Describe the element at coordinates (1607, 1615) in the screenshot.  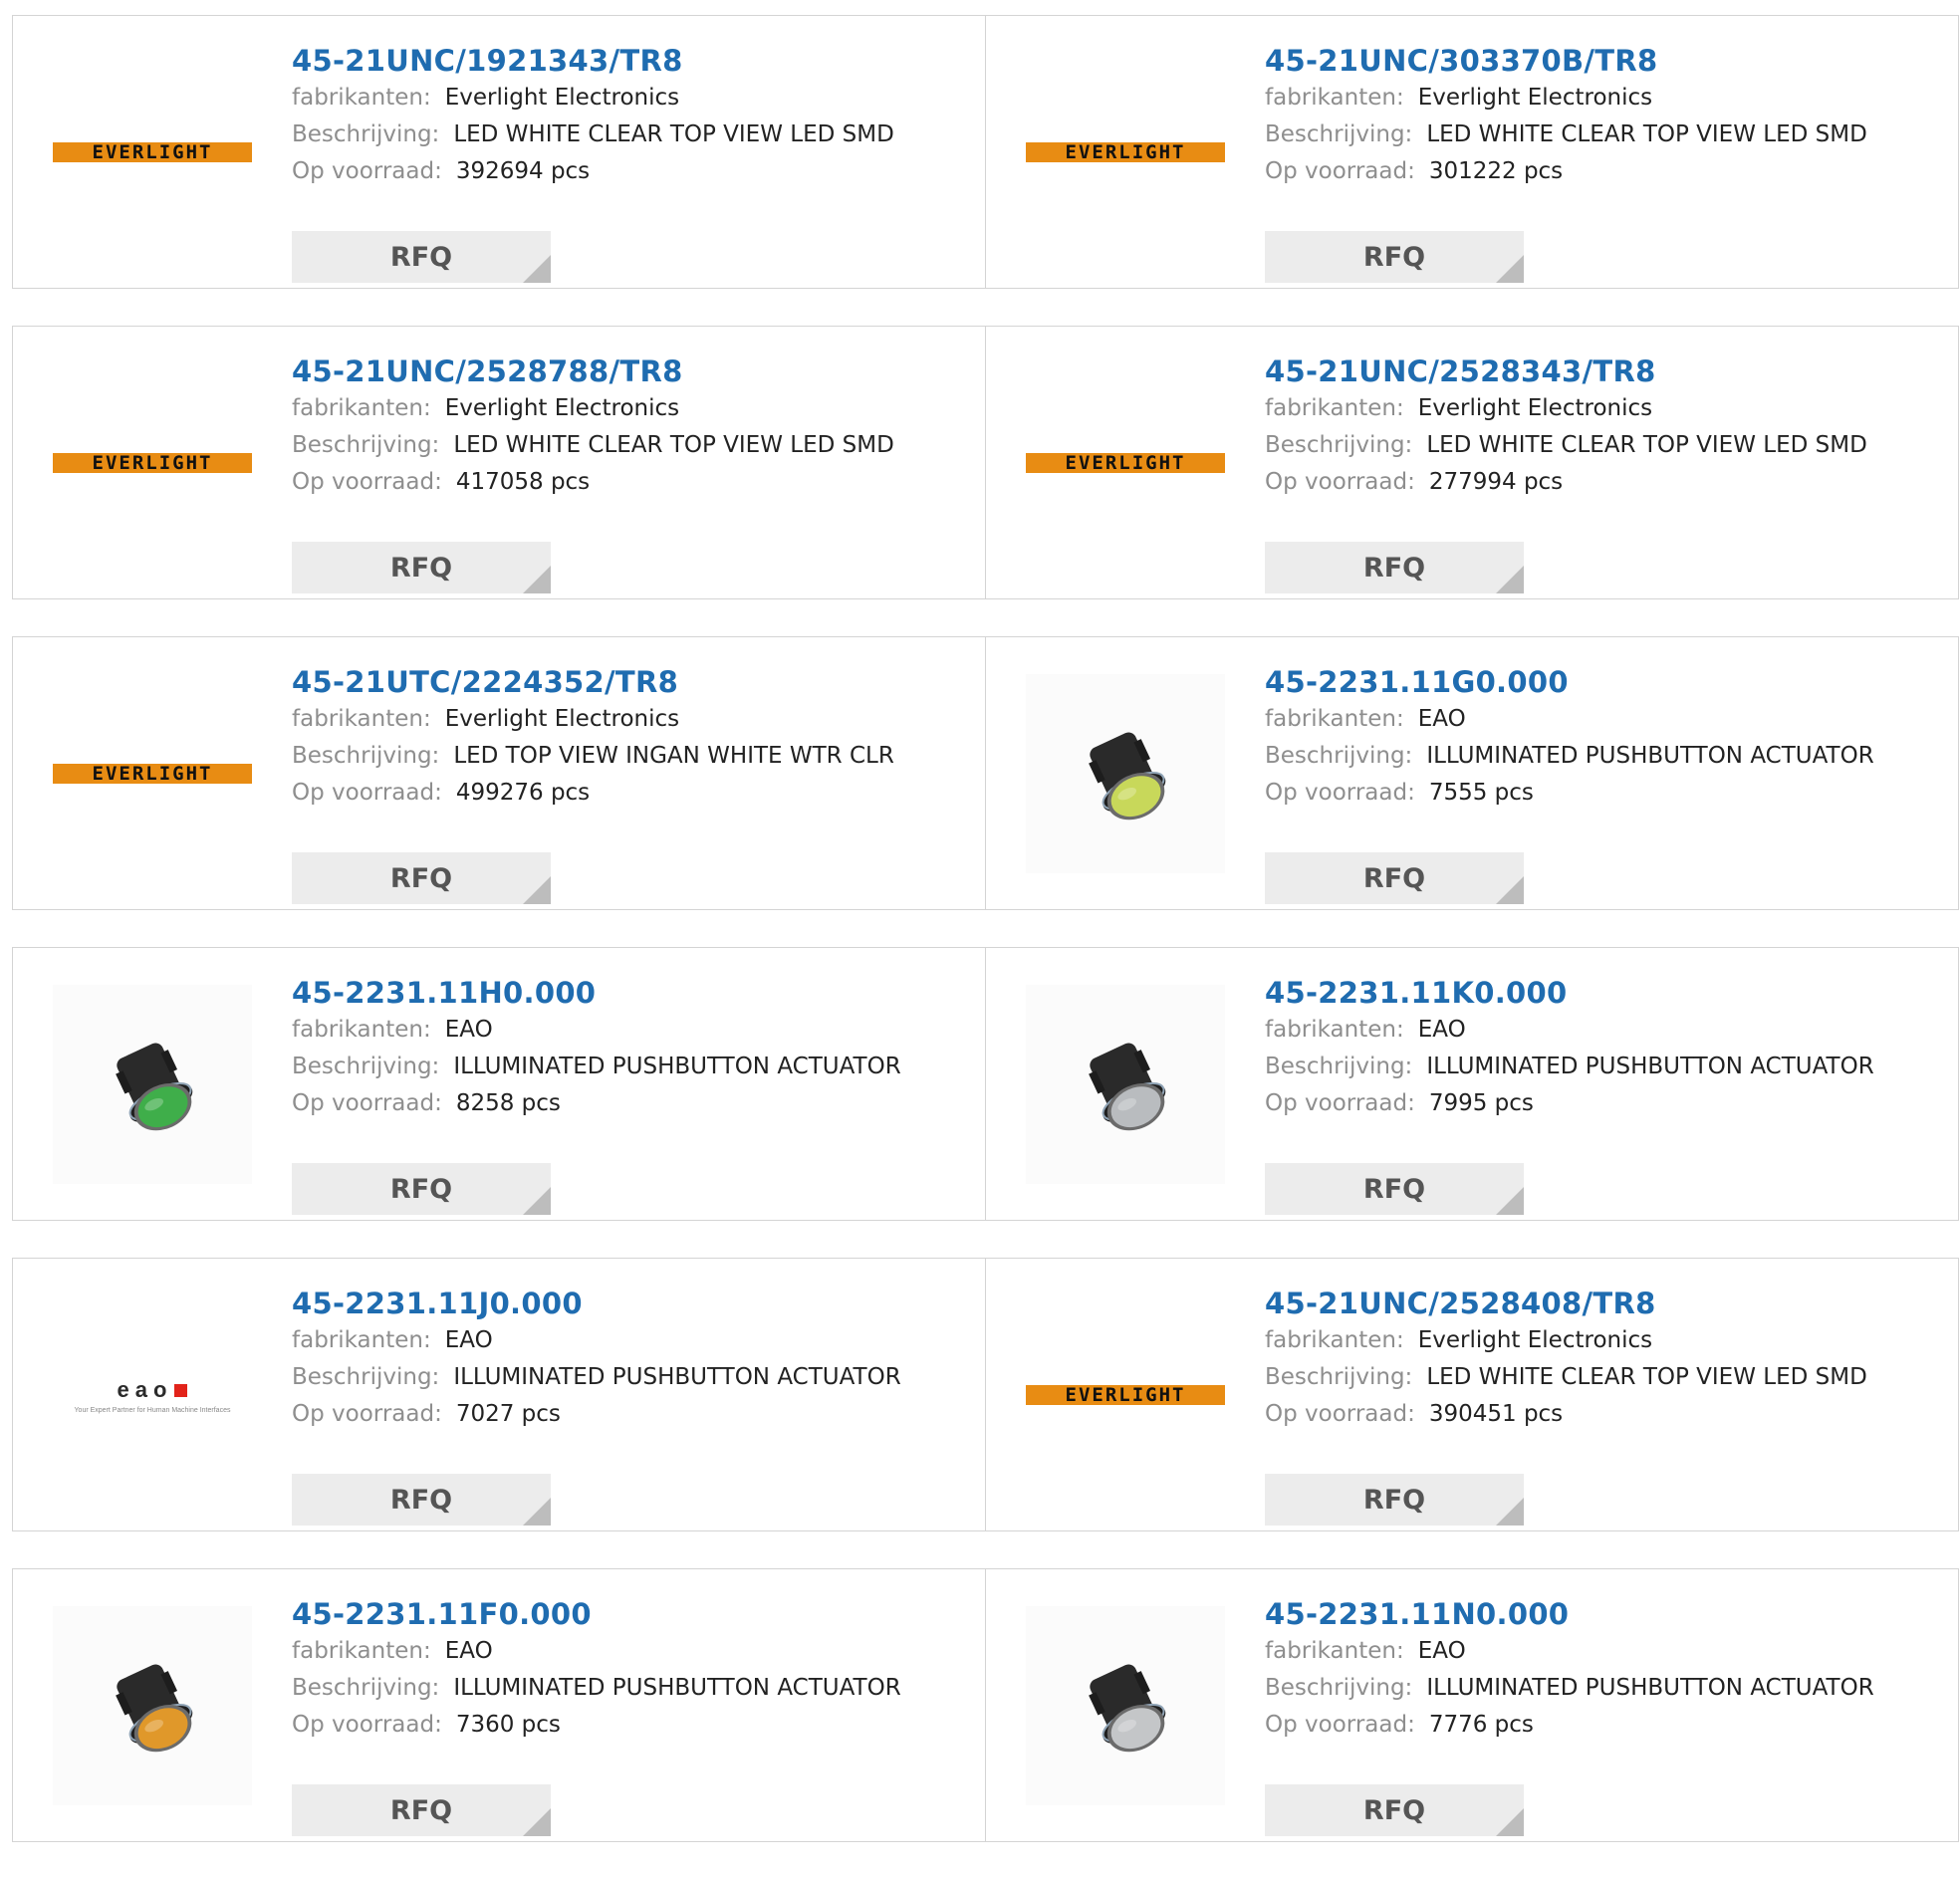
I see `part-number-link: 45-2231.11N0.000` at that location.